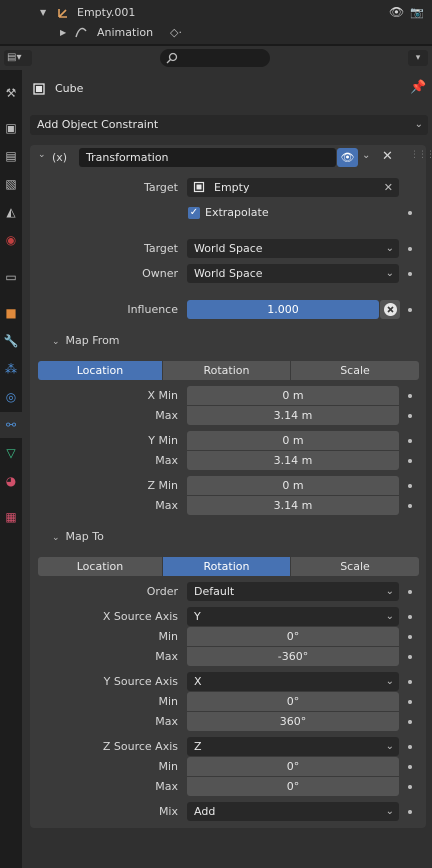 This screenshot has height=868, width=432. What do you see at coordinates (11, 240) in the screenshot?
I see `tab-world: ◉` at bounding box center [11, 240].